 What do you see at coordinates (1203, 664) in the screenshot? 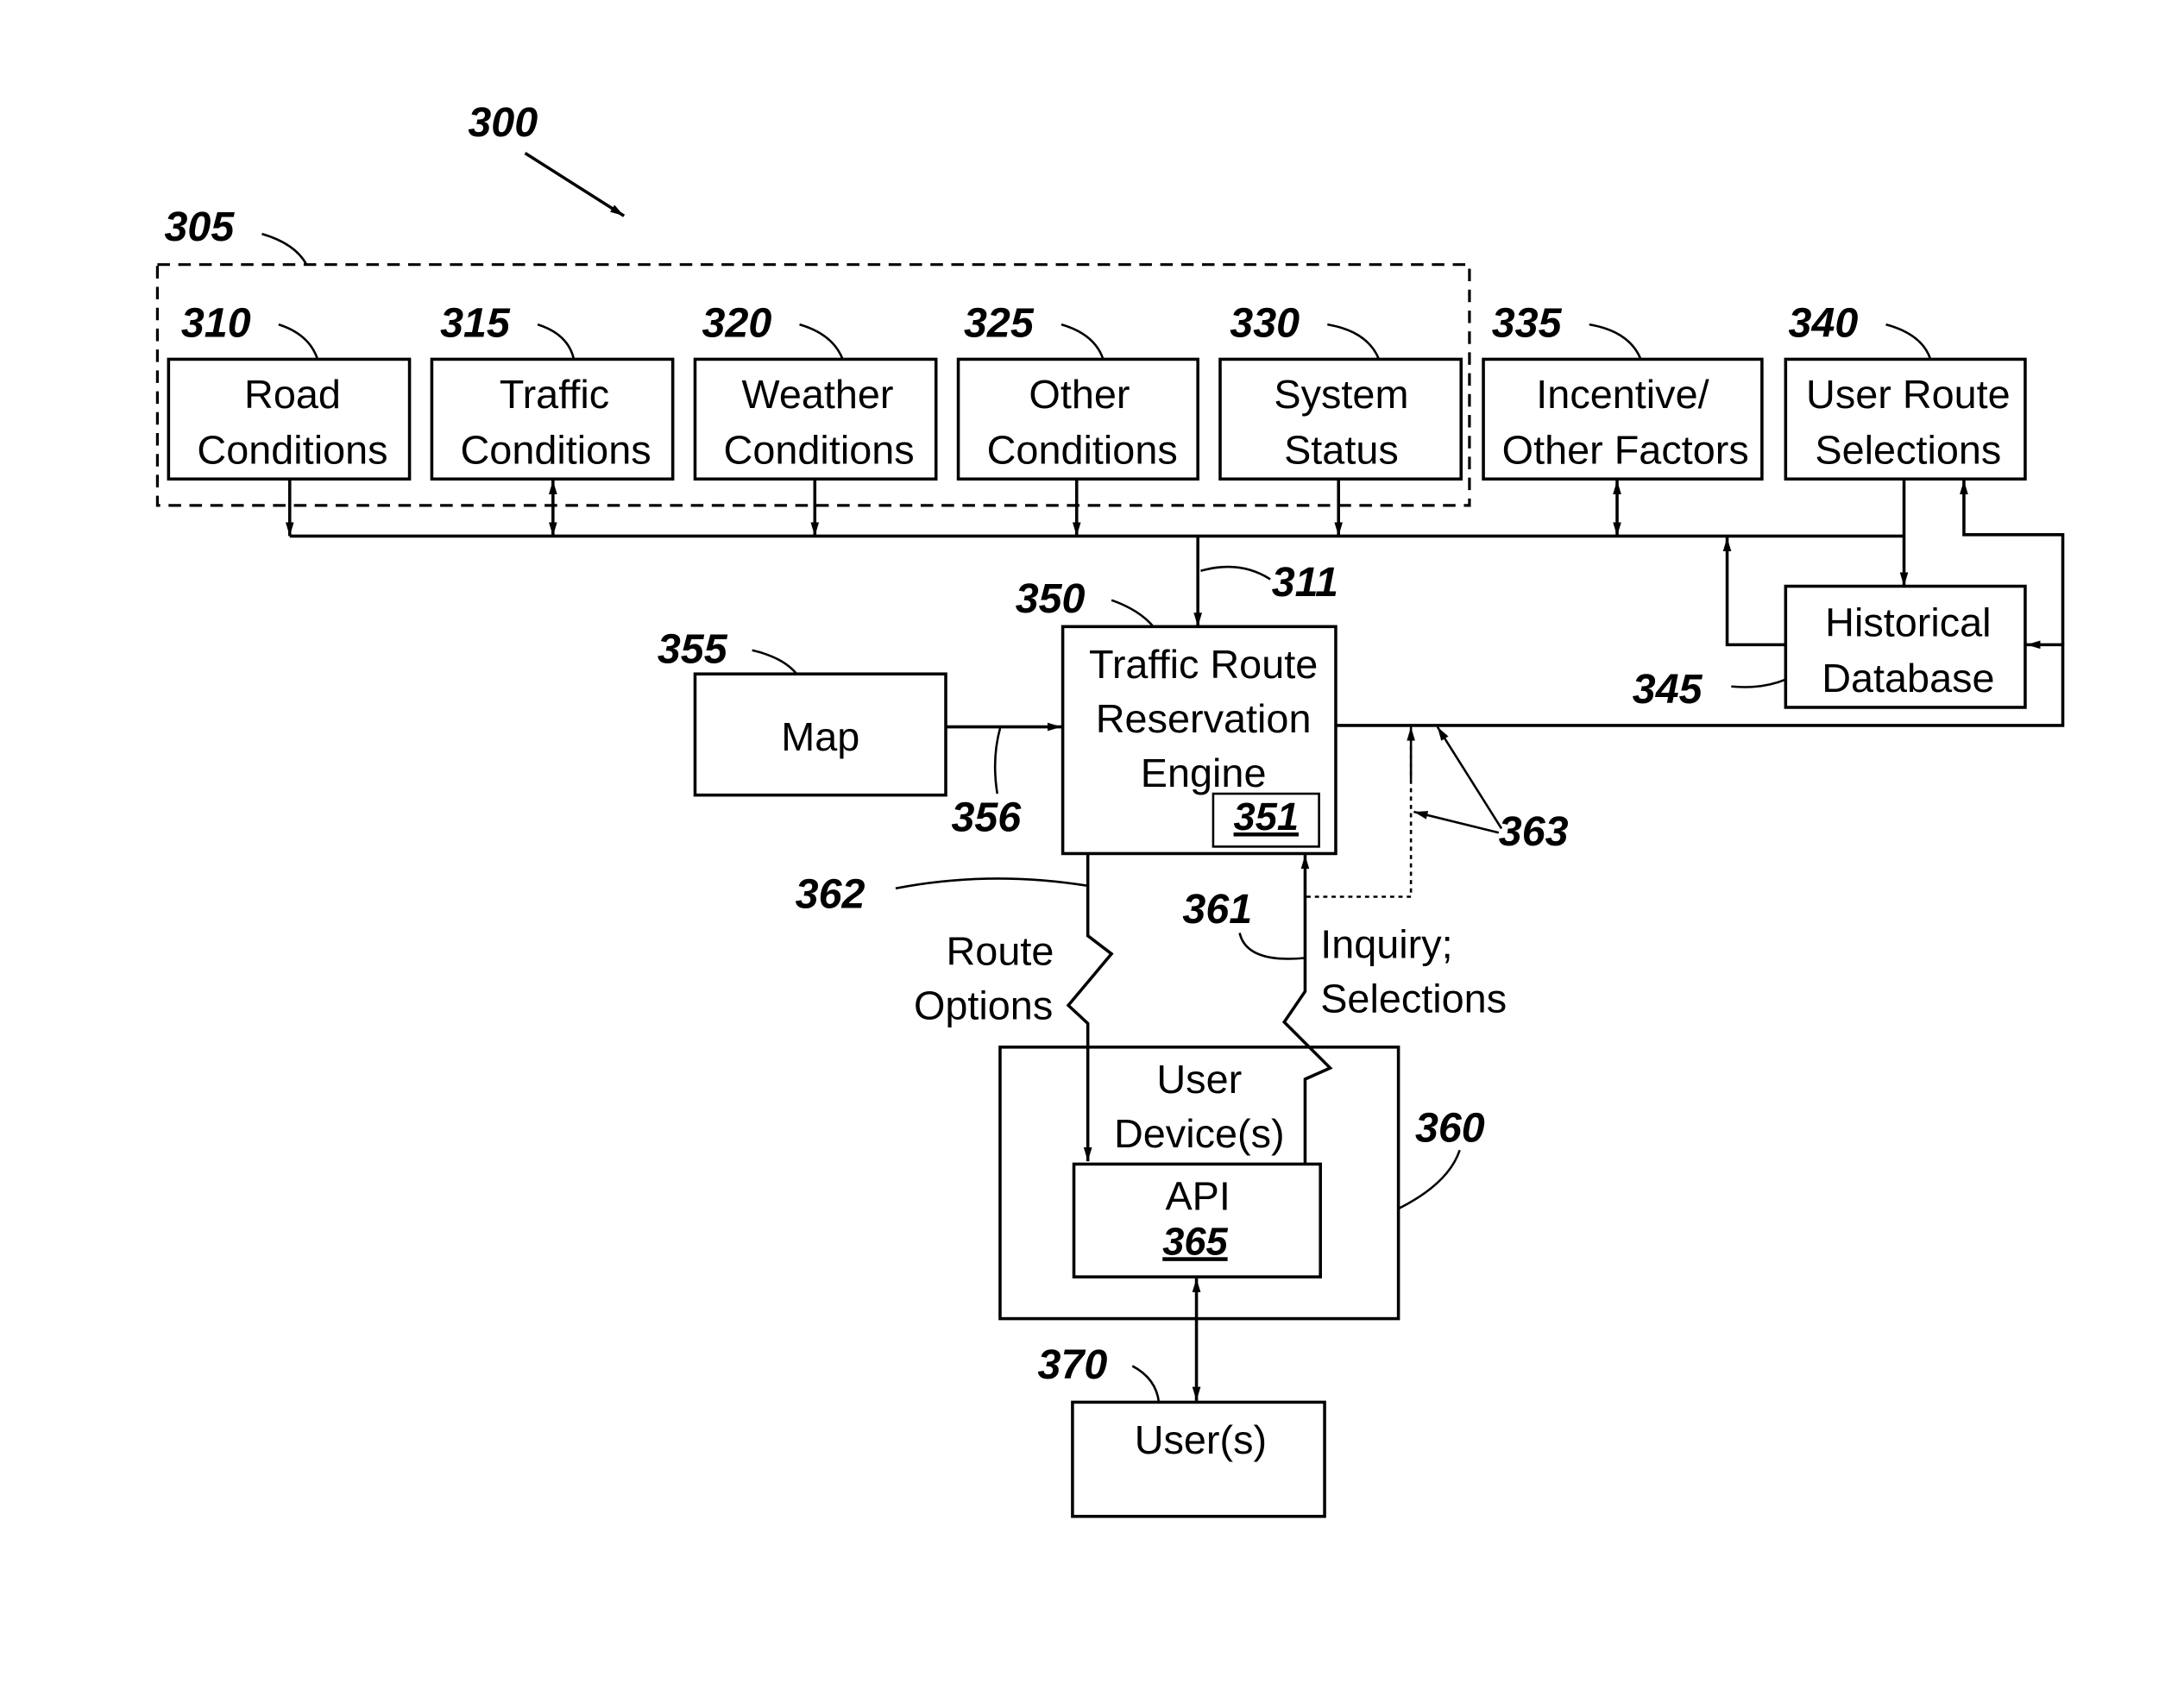
I see `engine-label: Traffic Route` at bounding box center [1203, 664].